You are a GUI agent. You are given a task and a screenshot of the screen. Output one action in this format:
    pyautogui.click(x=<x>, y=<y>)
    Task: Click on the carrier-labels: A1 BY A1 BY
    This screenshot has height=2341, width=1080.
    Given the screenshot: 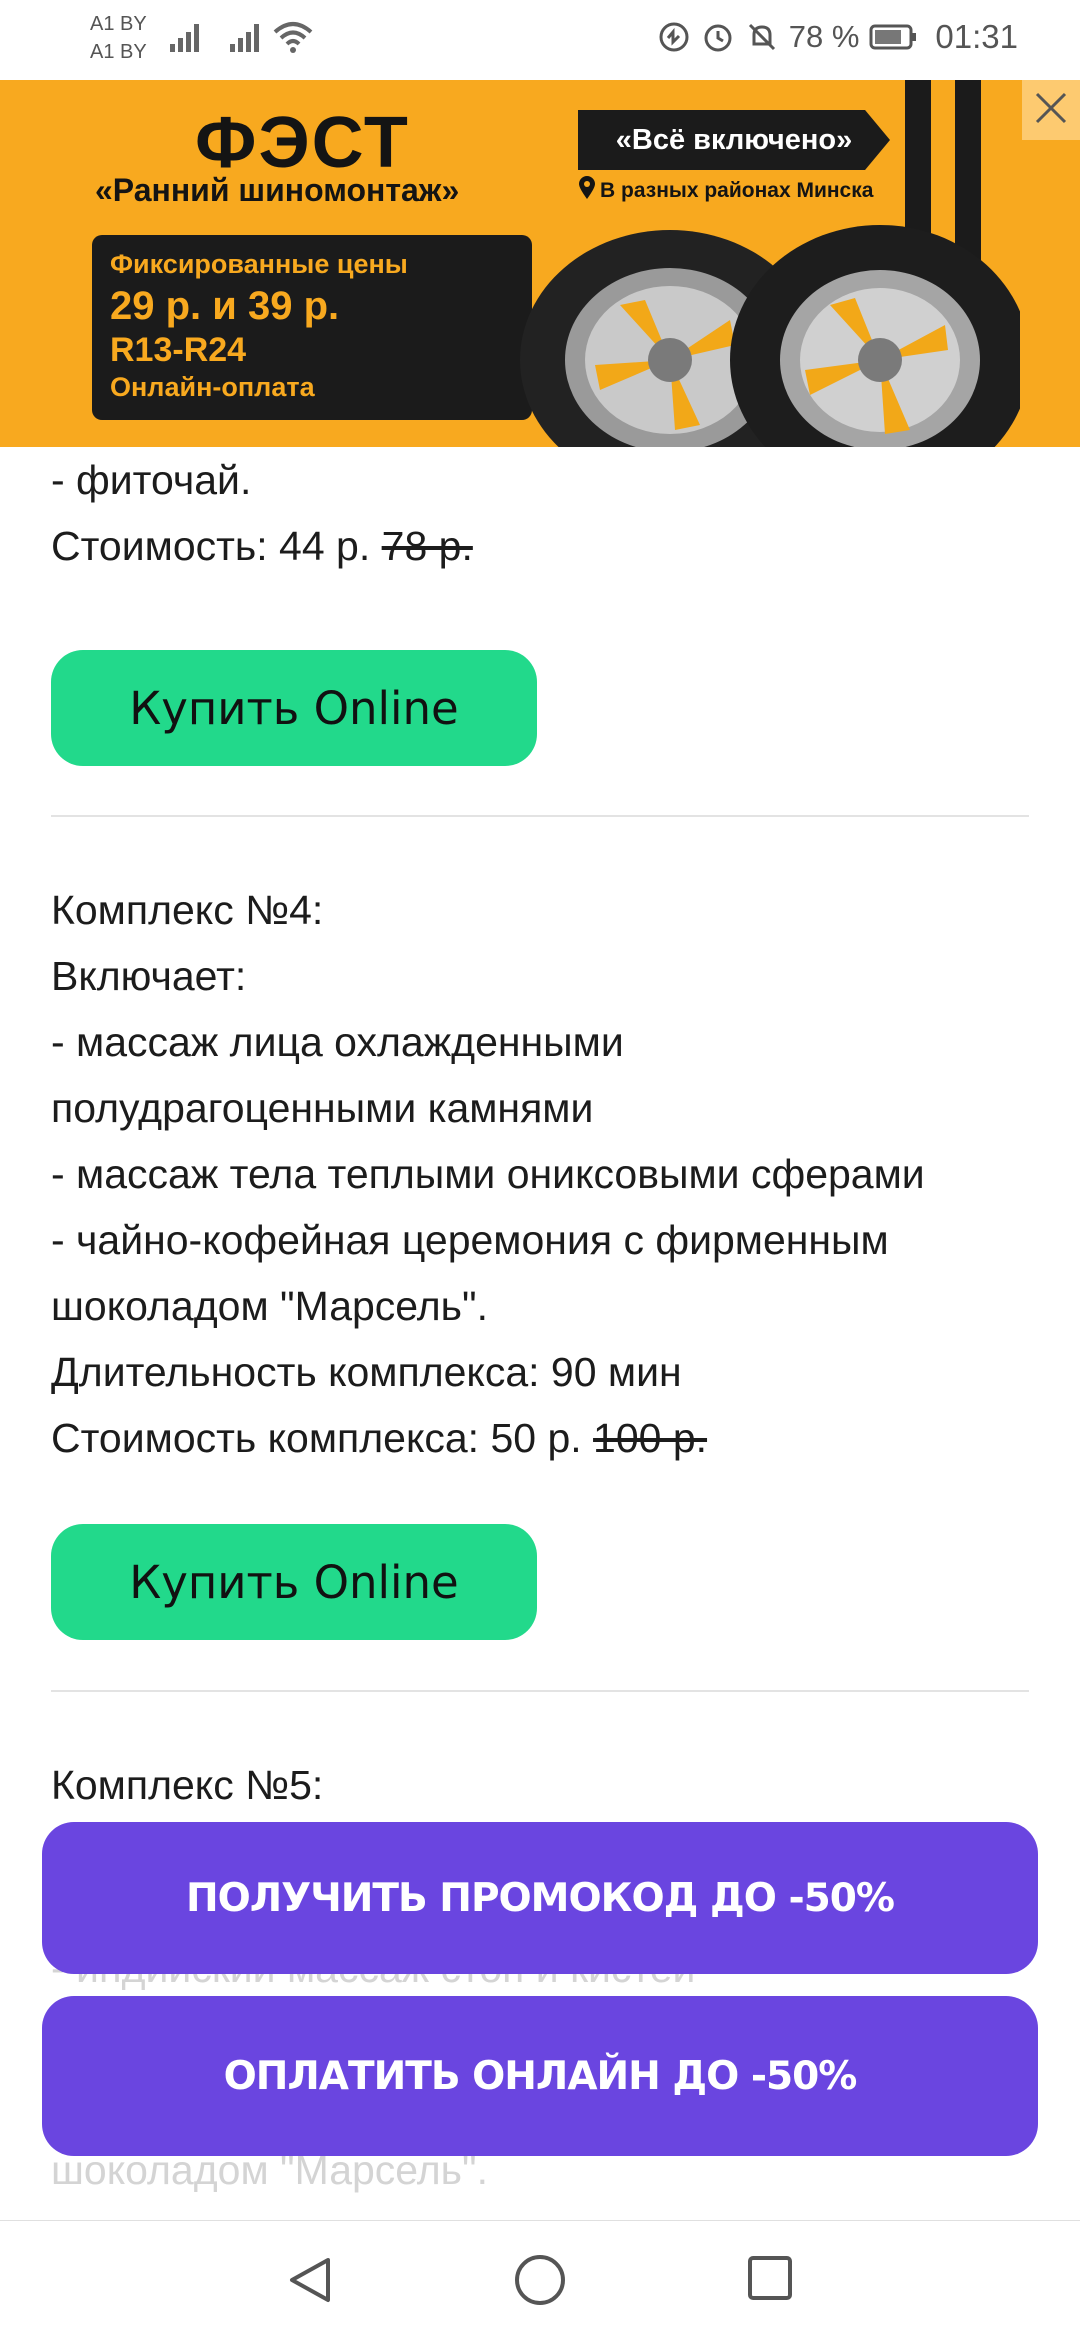 What is the action you would take?
    pyautogui.click(x=118, y=38)
    